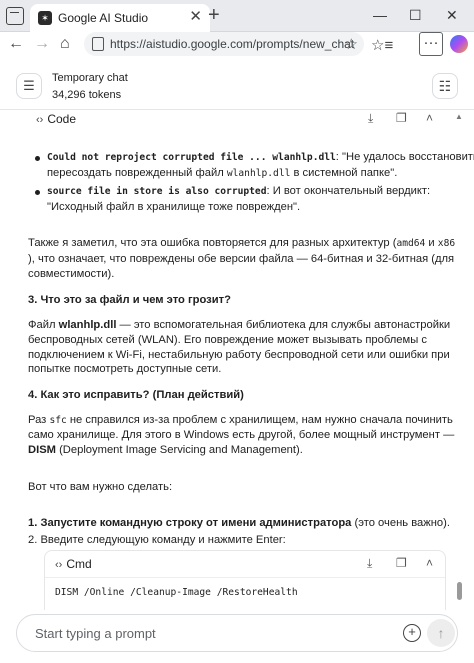  I want to click on sidebar-toggle-icon: ☰, so click(29, 86).